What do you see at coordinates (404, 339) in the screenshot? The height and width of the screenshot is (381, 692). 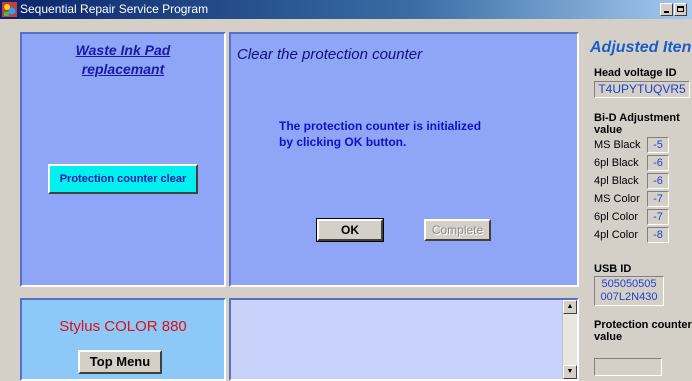 I see `log-area: ▲ ▼` at bounding box center [404, 339].